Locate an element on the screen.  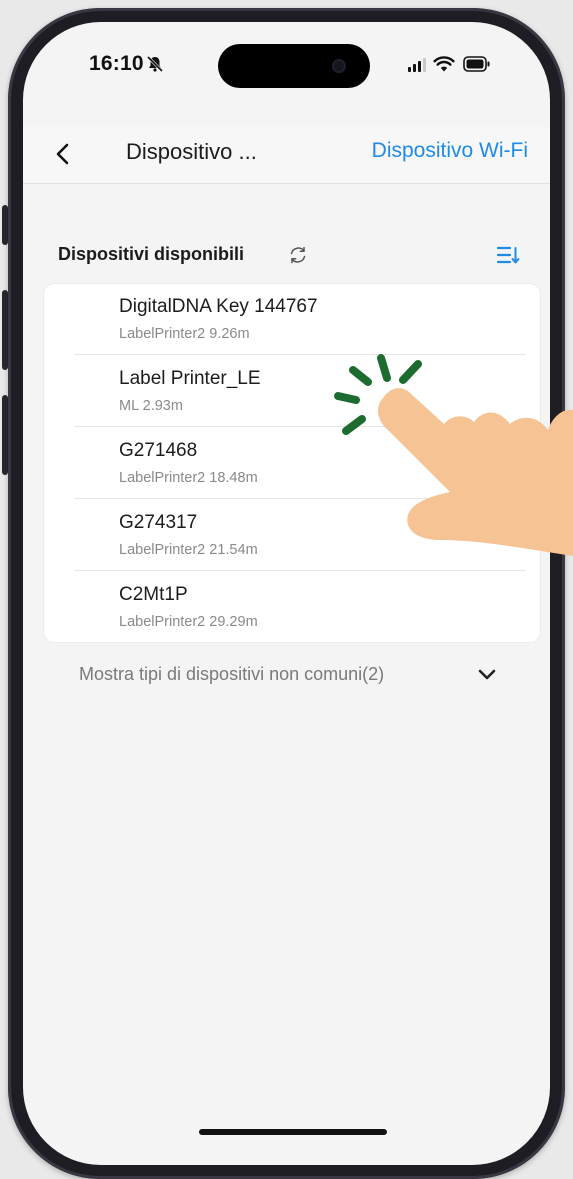
section-header: Dispositivi disponibili is located at coordinates (286, 257).